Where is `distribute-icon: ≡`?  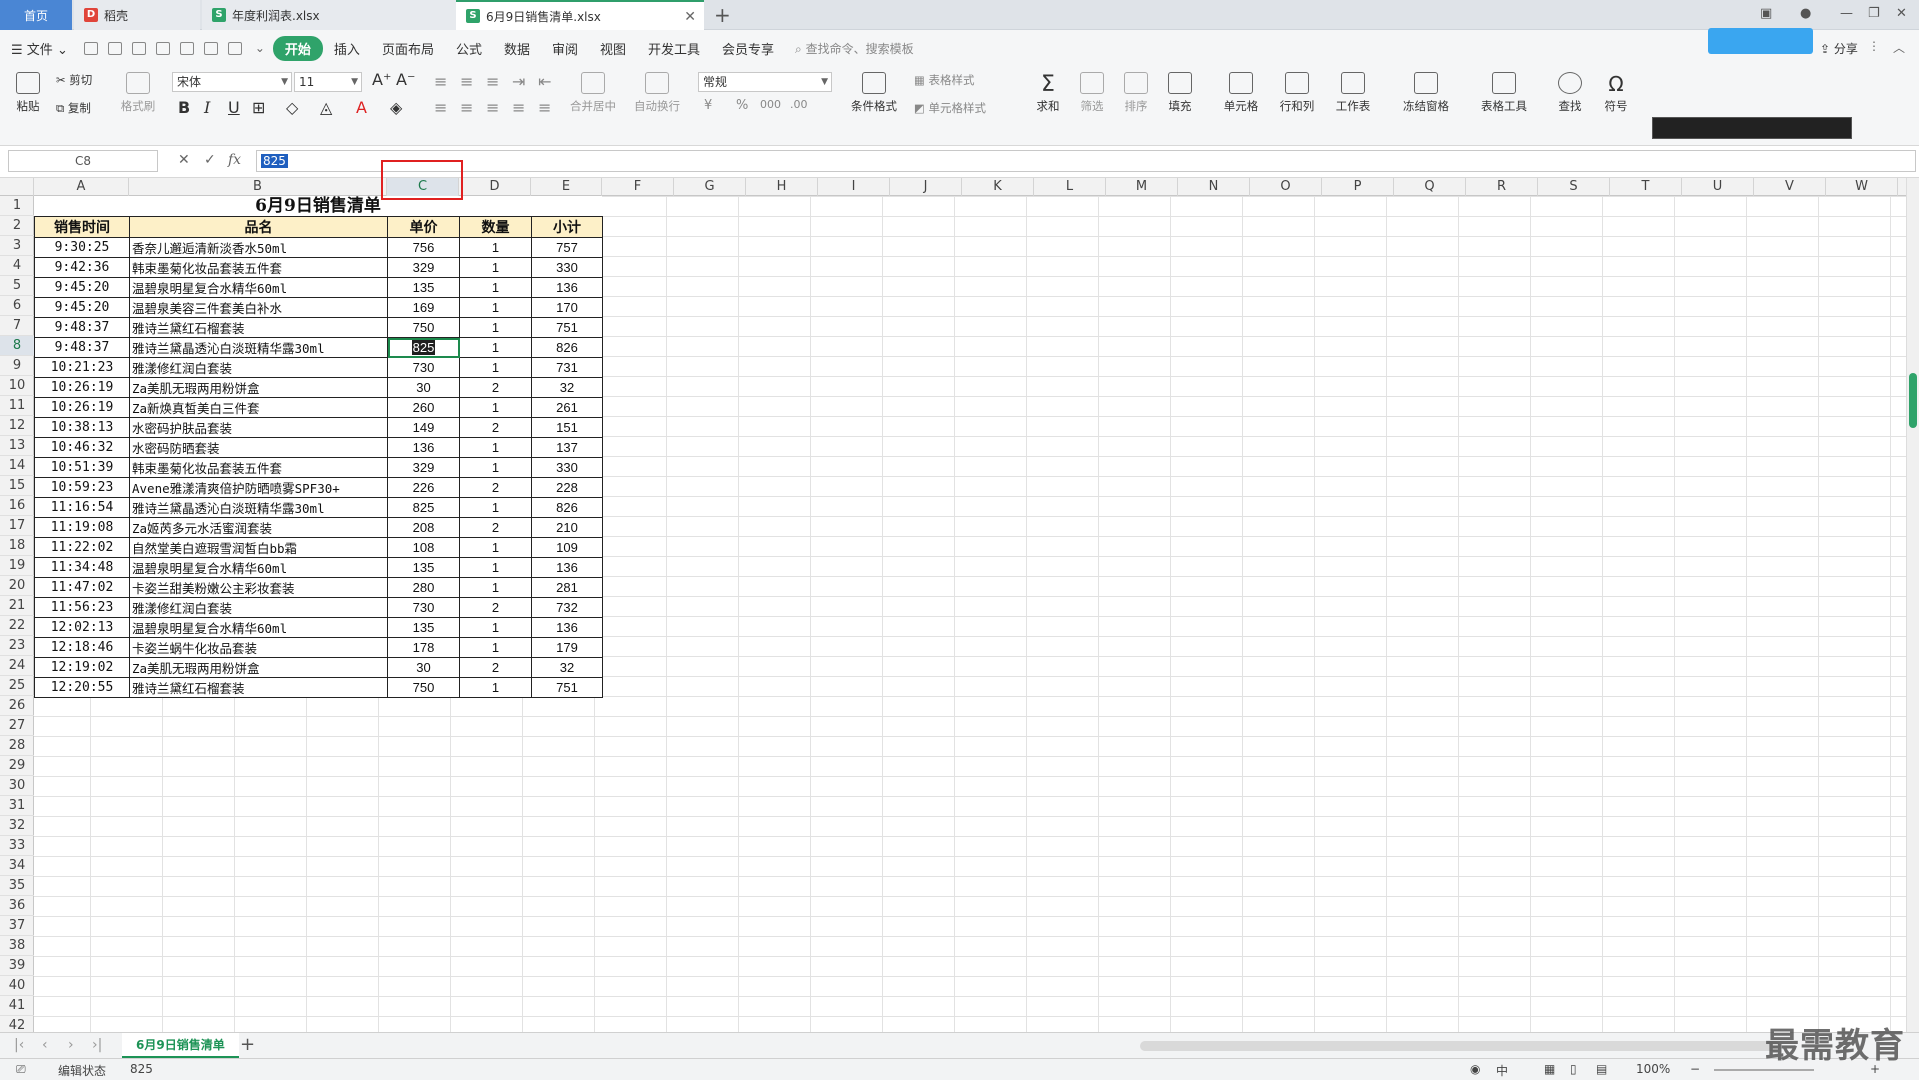
distribute-icon: ≡ is located at coordinates (544, 107).